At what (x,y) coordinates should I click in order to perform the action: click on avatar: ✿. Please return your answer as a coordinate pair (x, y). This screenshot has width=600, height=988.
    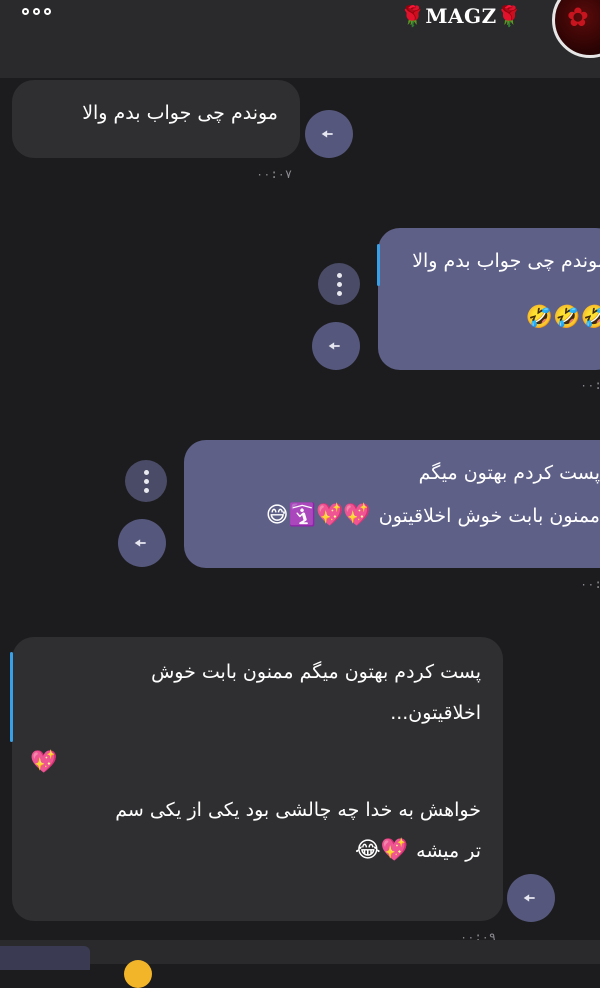
    Looking at the image, I should click on (576, 29).